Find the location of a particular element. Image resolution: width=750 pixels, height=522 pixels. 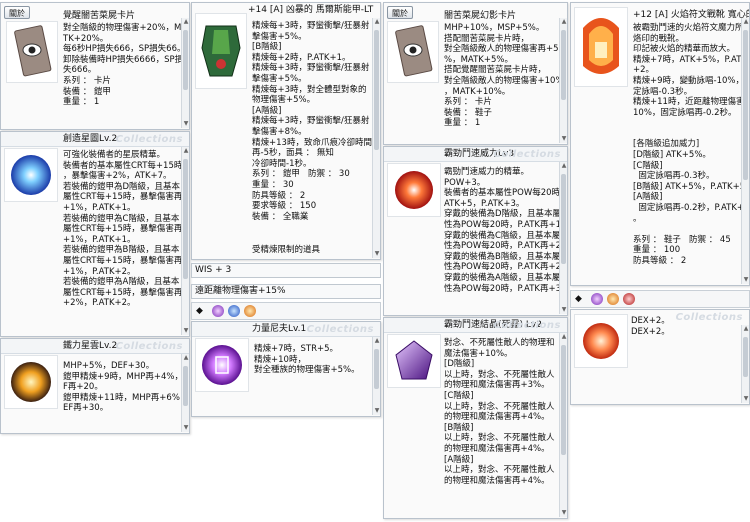

fighting-power-image is located at coordinates (414, 190).